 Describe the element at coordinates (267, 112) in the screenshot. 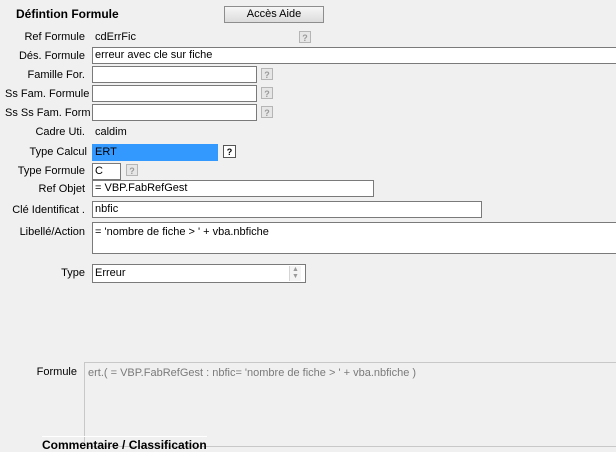

I see `ss-ss-fam-help-icon: ?` at that location.